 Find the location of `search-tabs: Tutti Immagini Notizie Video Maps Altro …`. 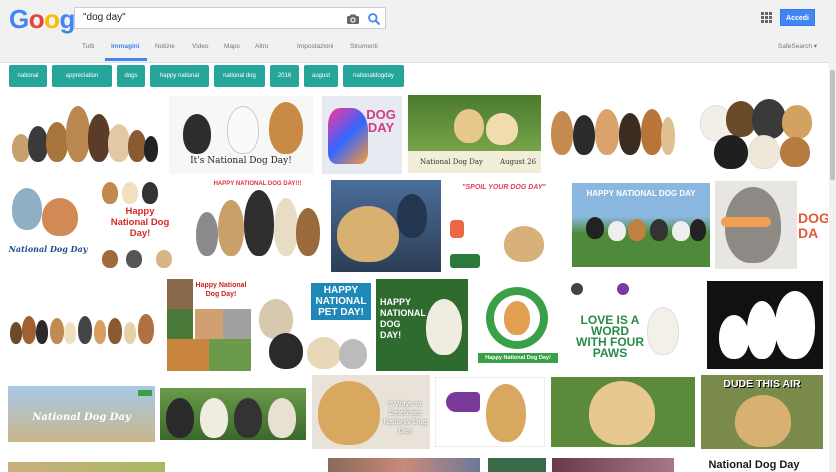

search-tabs: Tutti Immagini Notizie Video Maps Altro … is located at coordinates (418, 52).